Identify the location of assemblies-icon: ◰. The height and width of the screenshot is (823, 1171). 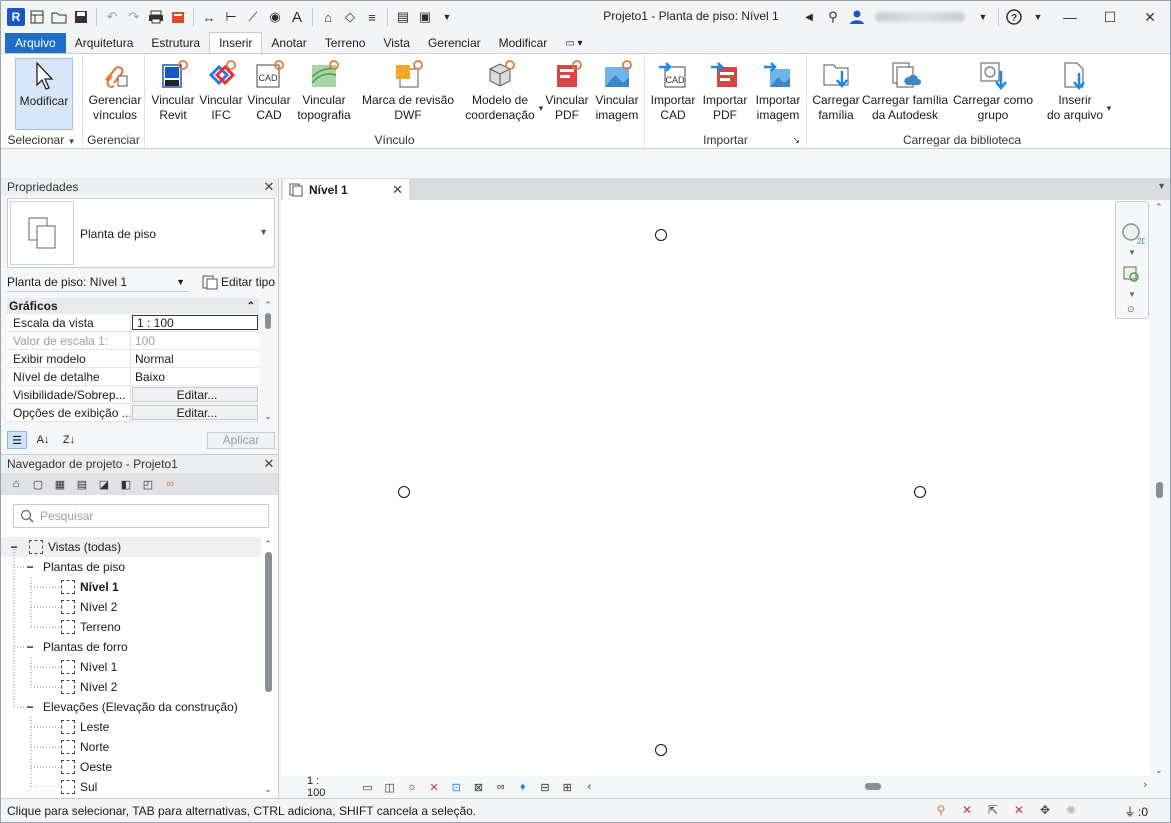
(148, 484).